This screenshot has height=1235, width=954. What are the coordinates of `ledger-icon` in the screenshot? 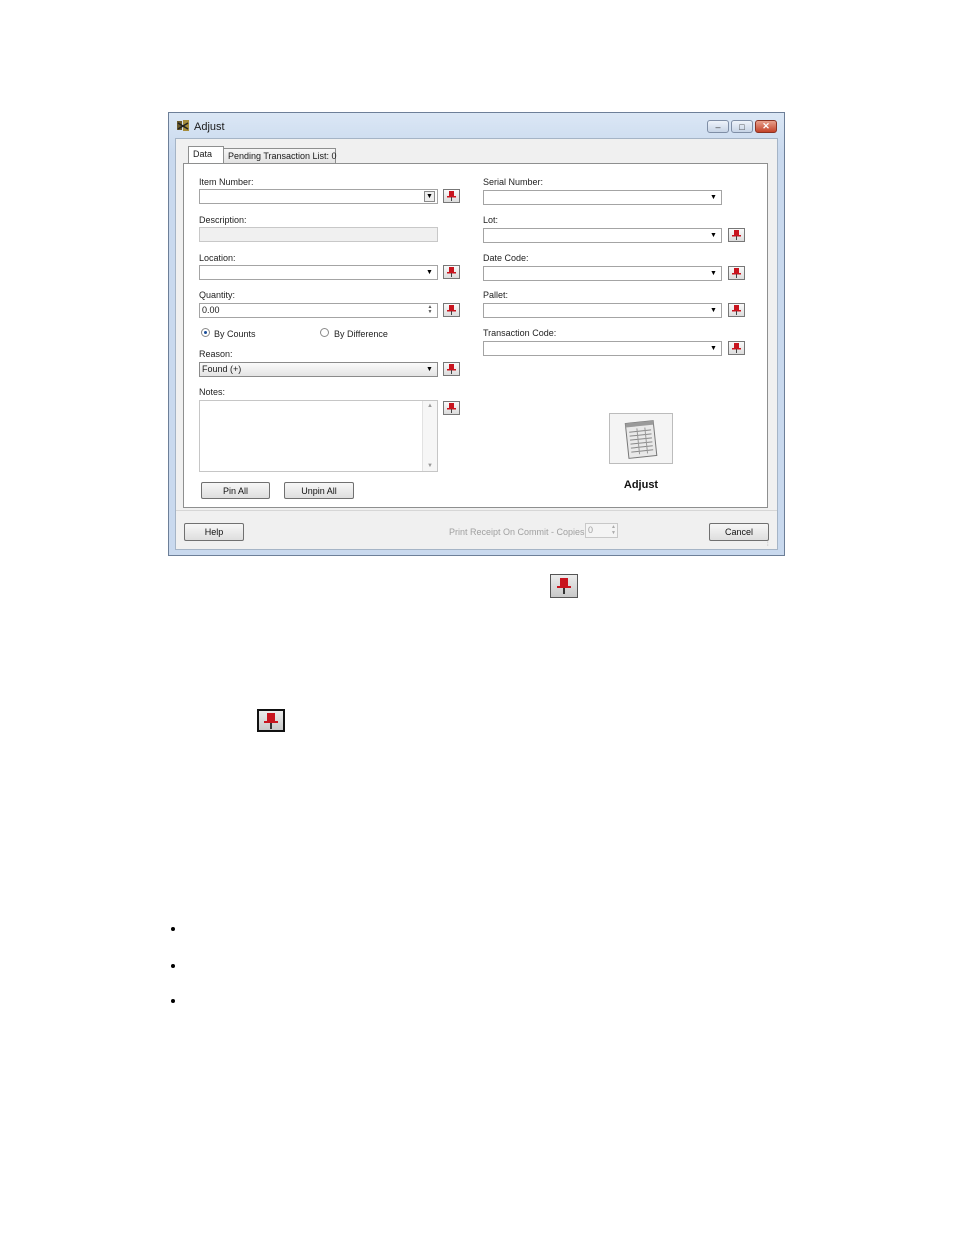 It's located at (641, 439).